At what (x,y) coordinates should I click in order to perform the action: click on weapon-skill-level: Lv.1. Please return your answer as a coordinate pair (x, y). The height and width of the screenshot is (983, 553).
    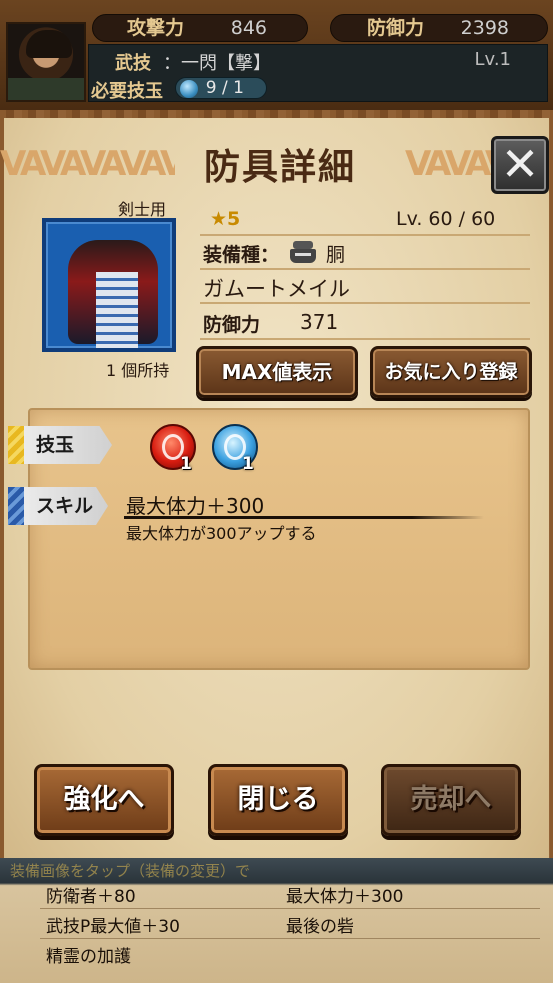
    Looking at the image, I should click on (492, 59).